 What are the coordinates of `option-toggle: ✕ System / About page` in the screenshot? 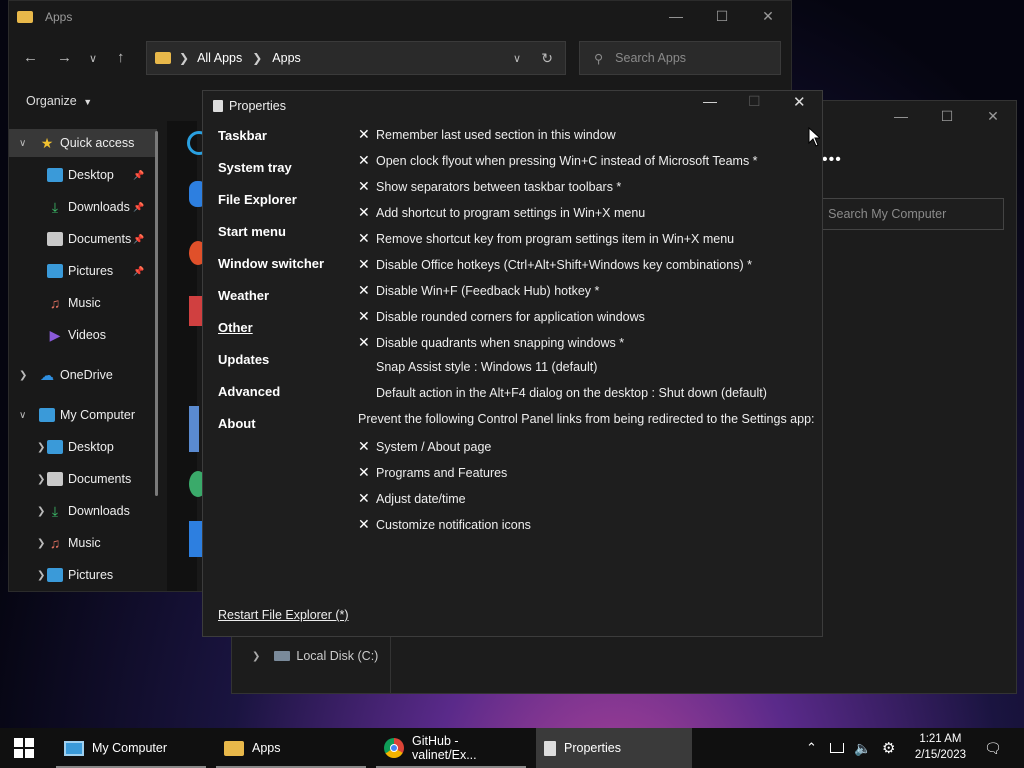 It's located at (424, 446).